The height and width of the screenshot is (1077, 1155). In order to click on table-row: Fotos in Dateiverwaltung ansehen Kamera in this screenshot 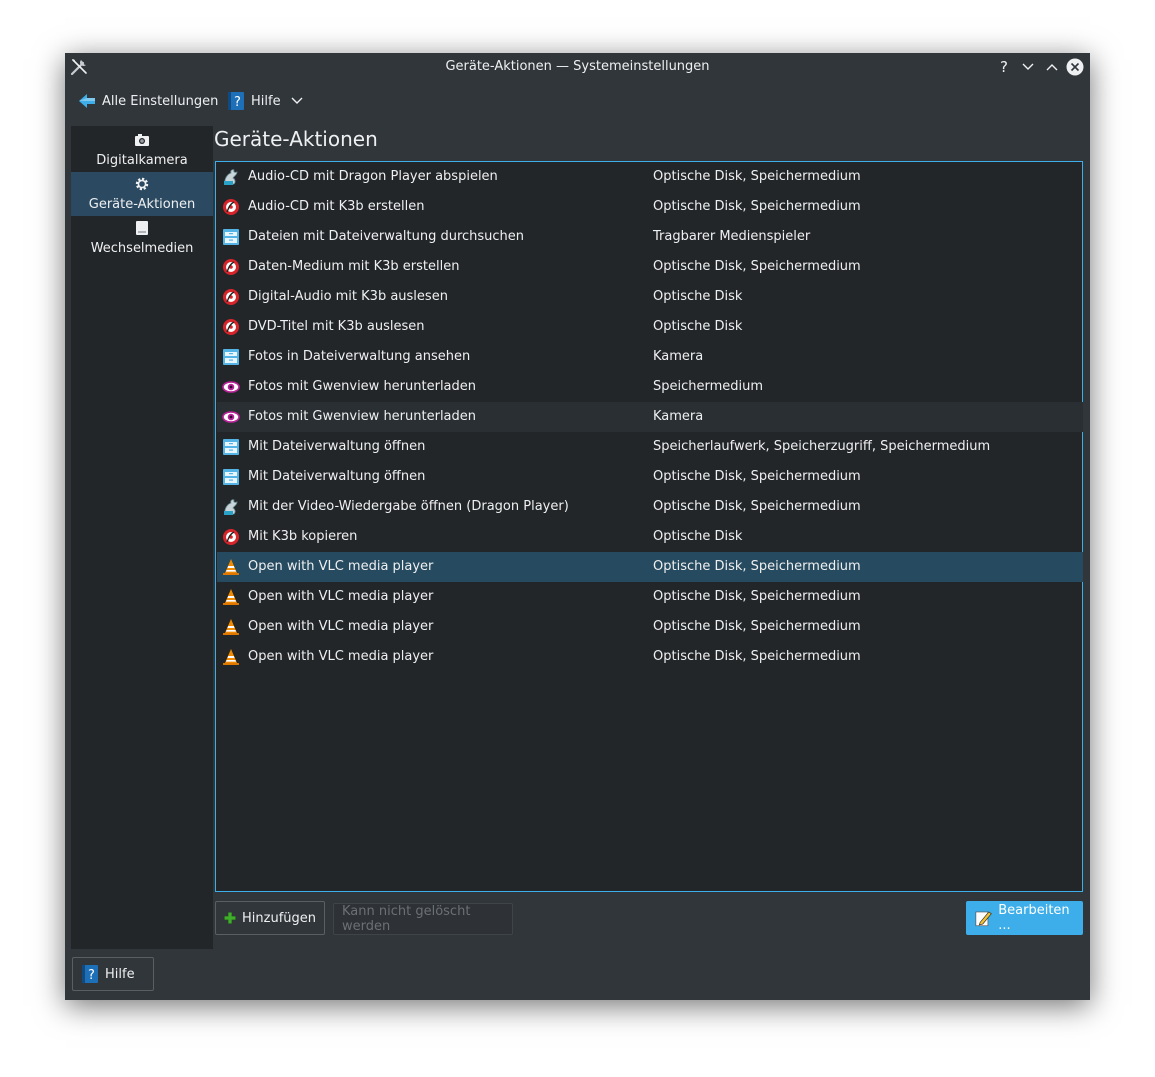, I will do `click(650, 357)`.